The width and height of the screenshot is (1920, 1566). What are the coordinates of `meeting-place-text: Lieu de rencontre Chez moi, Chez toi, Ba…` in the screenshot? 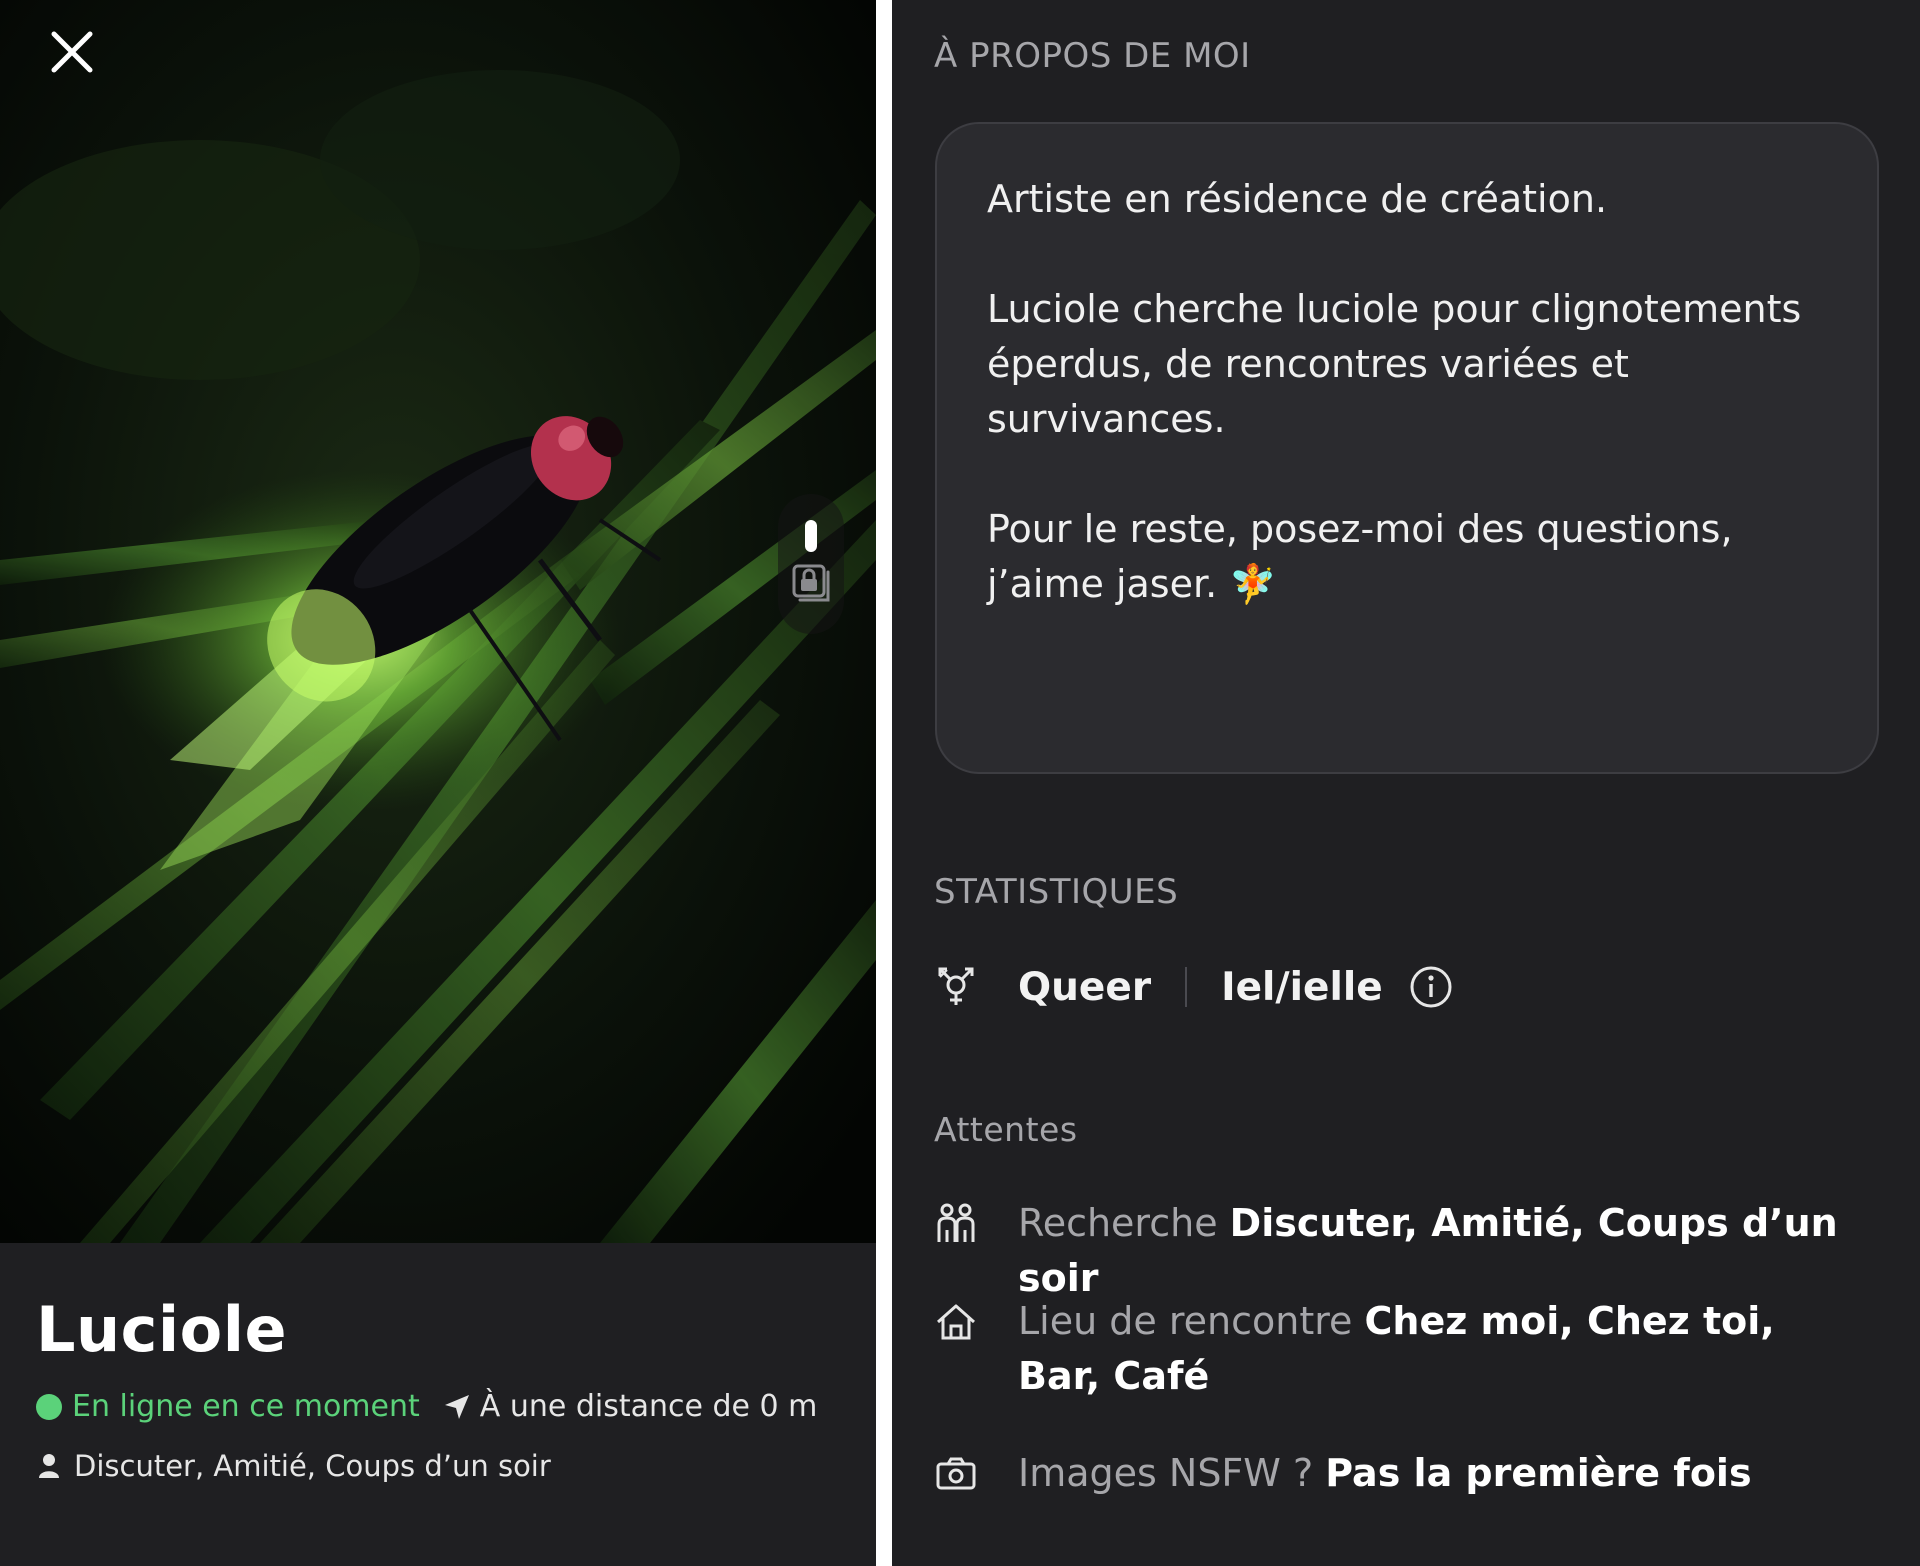 It's located at (1426, 1349).